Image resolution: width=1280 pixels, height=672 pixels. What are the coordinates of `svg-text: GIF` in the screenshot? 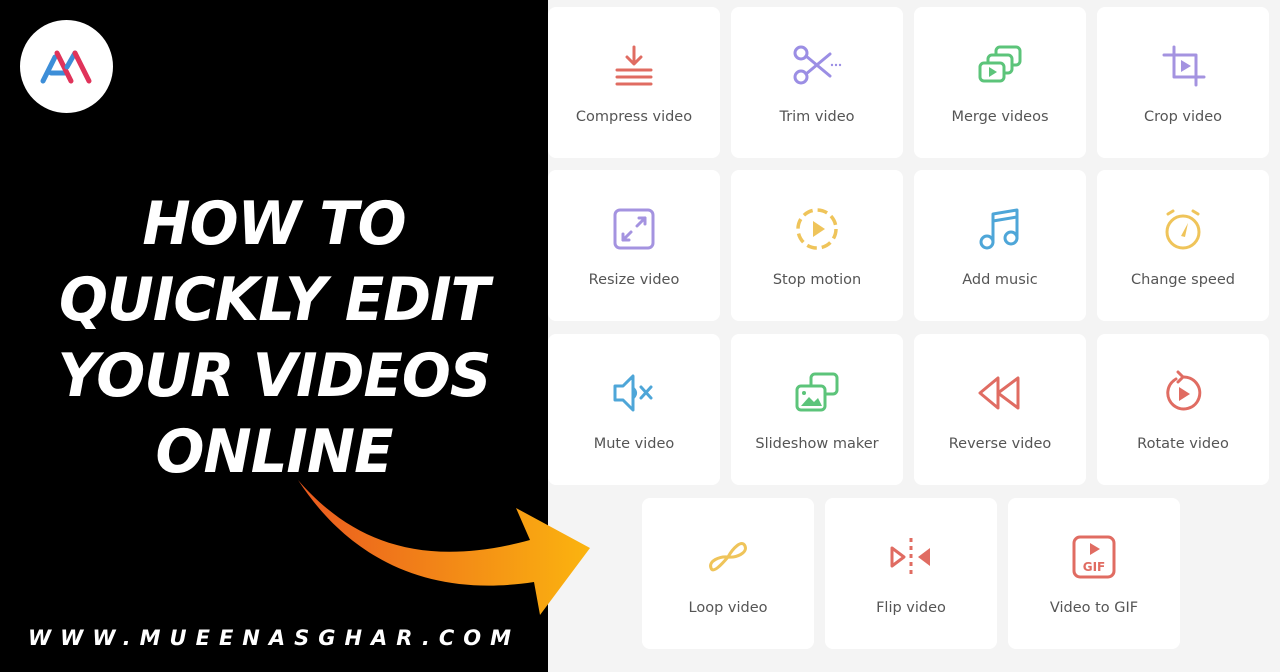 It's located at (1094, 567).